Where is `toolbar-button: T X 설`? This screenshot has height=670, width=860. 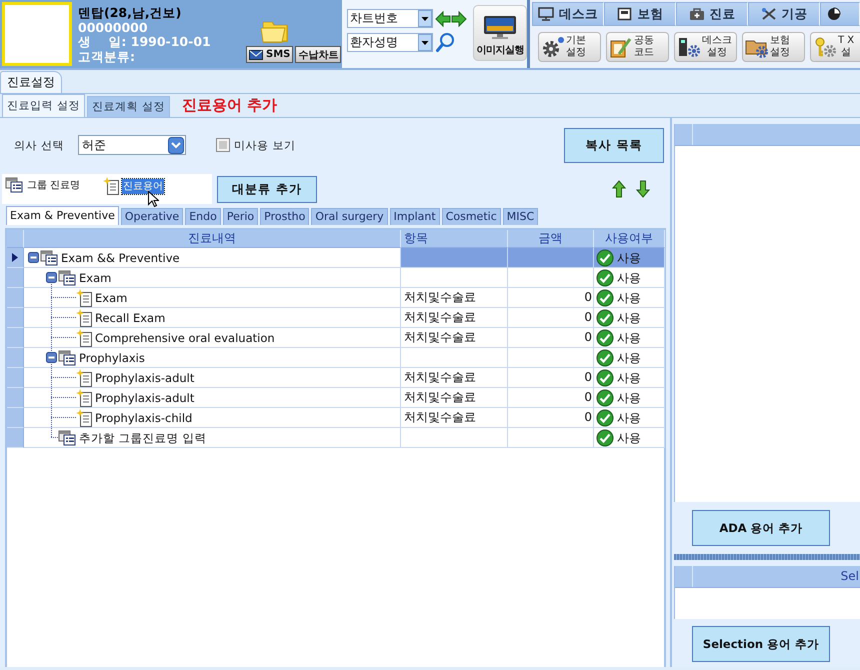
toolbar-button: T X 설 is located at coordinates (835, 47).